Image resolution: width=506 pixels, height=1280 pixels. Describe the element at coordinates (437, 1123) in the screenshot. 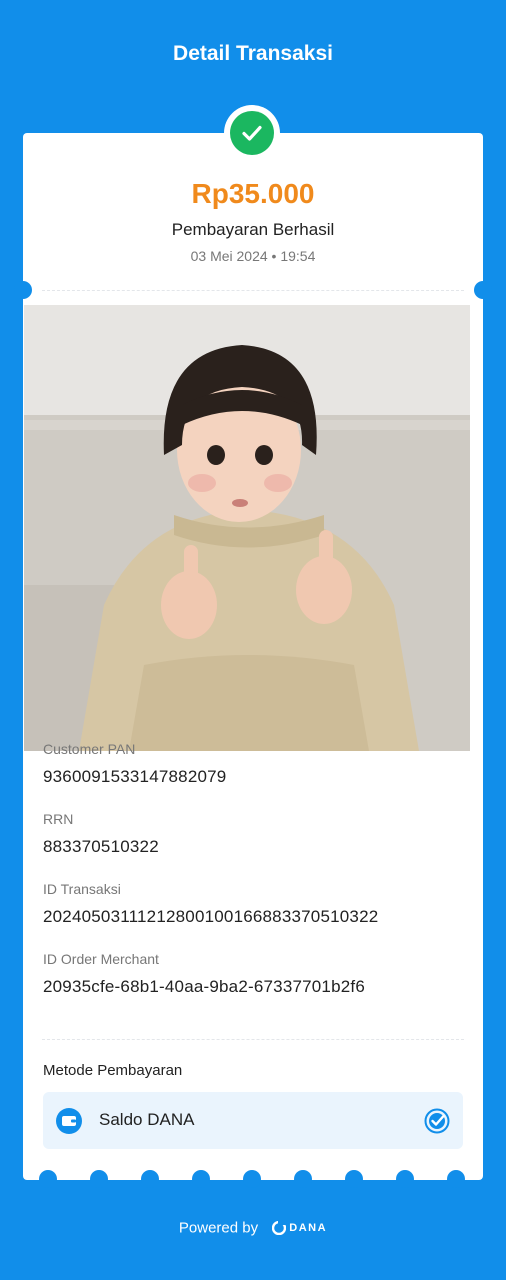

I see `selected-check-icon` at that location.